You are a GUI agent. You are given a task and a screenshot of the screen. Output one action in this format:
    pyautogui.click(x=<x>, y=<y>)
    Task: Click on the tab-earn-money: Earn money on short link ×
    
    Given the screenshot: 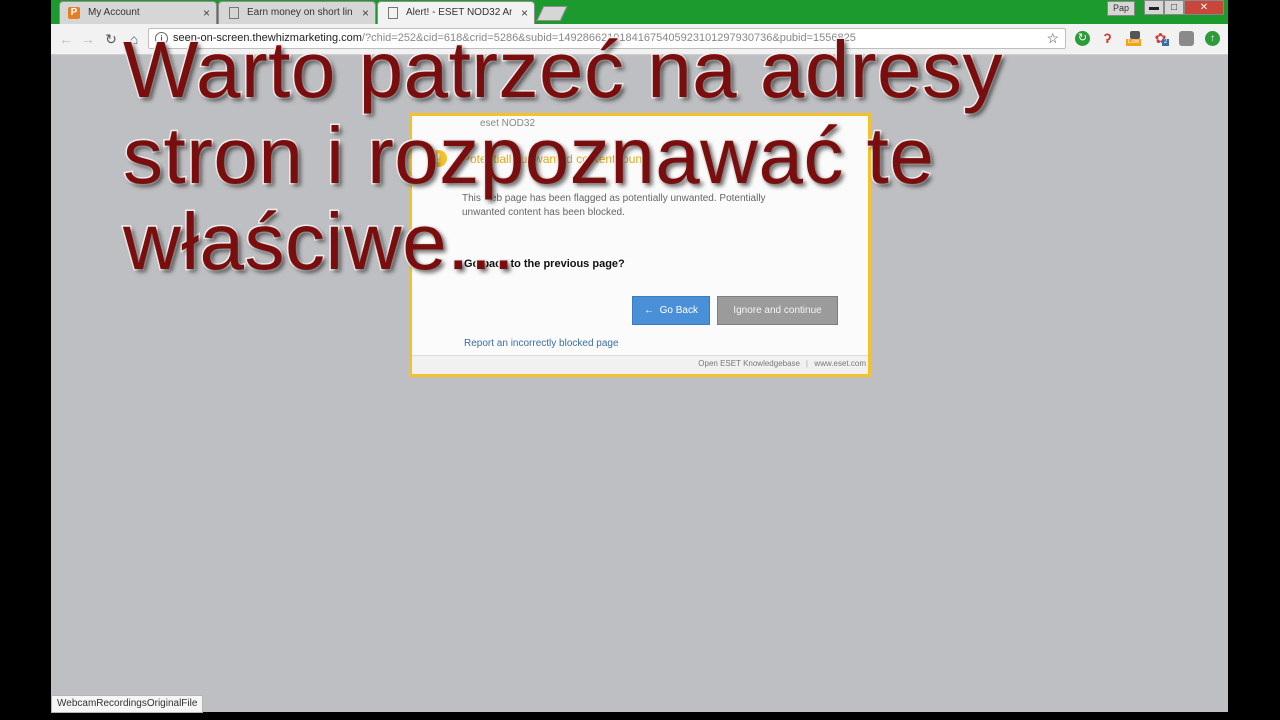 What is the action you would take?
    pyautogui.click(x=297, y=12)
    